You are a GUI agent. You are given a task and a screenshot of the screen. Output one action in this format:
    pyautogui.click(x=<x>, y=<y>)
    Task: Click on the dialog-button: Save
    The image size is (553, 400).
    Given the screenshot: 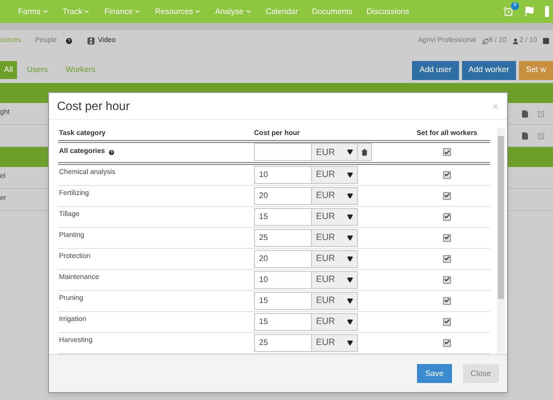 What is the action you would take?
    pyautogui.click(x=434, y=373)
    